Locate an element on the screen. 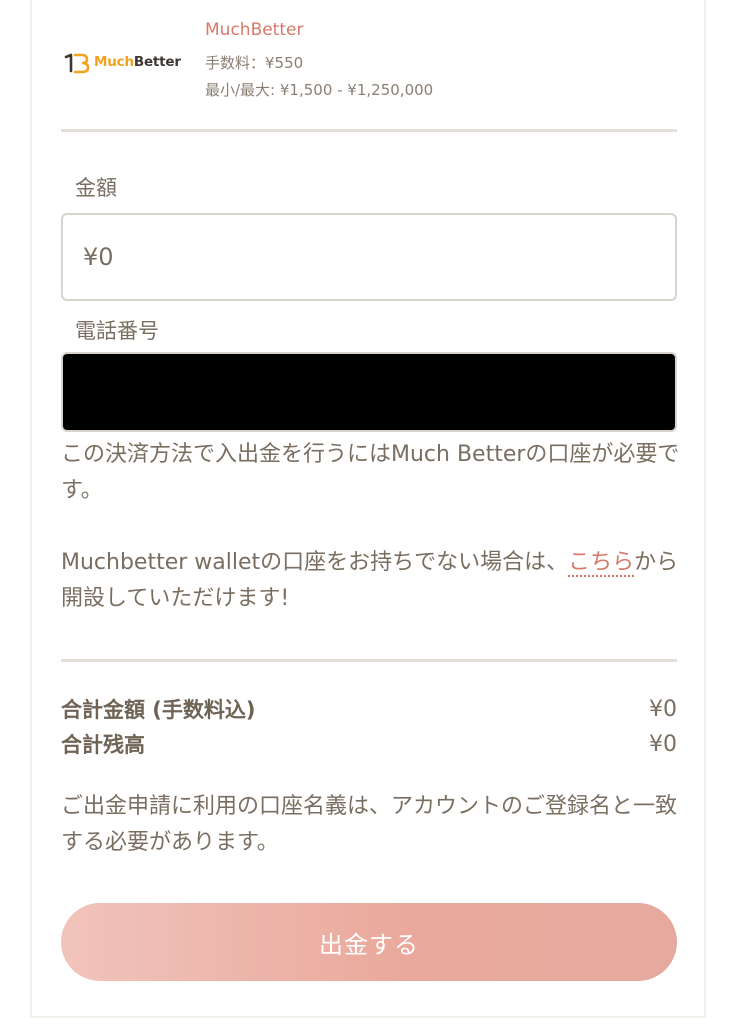 This screenshot has width=737, height=1024. total-balance-label: 合計残高 is located at coordinates (103, 745).